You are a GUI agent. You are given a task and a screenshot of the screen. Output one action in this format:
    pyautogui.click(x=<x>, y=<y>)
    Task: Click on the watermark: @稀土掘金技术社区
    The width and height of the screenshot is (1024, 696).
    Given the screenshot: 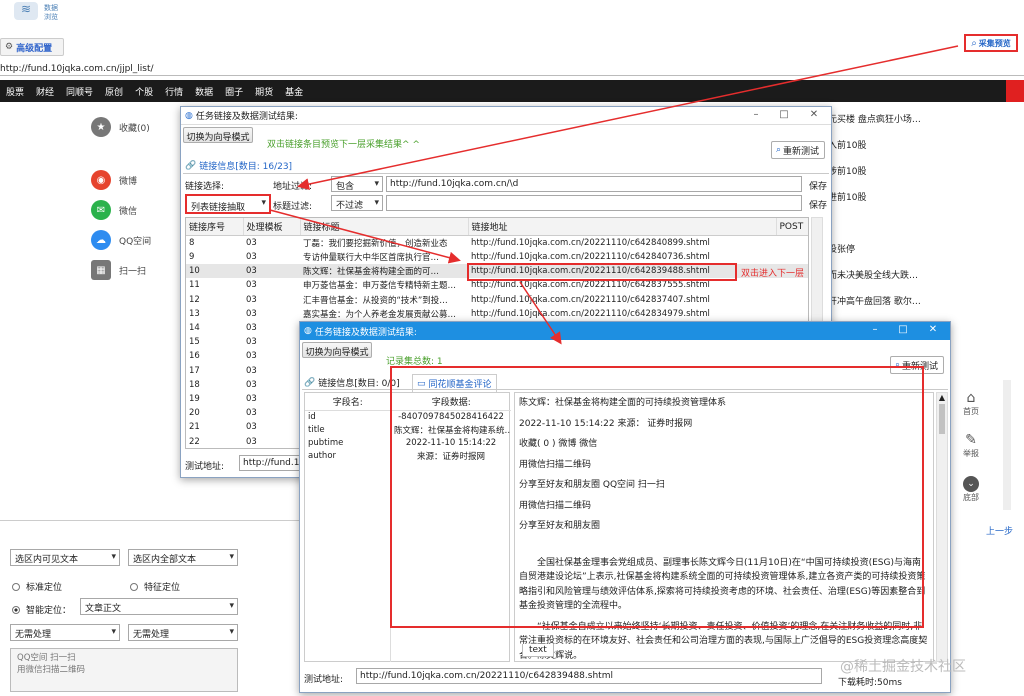 What is the action you would take?
    pyautogui.click(x=903, y=667)
    